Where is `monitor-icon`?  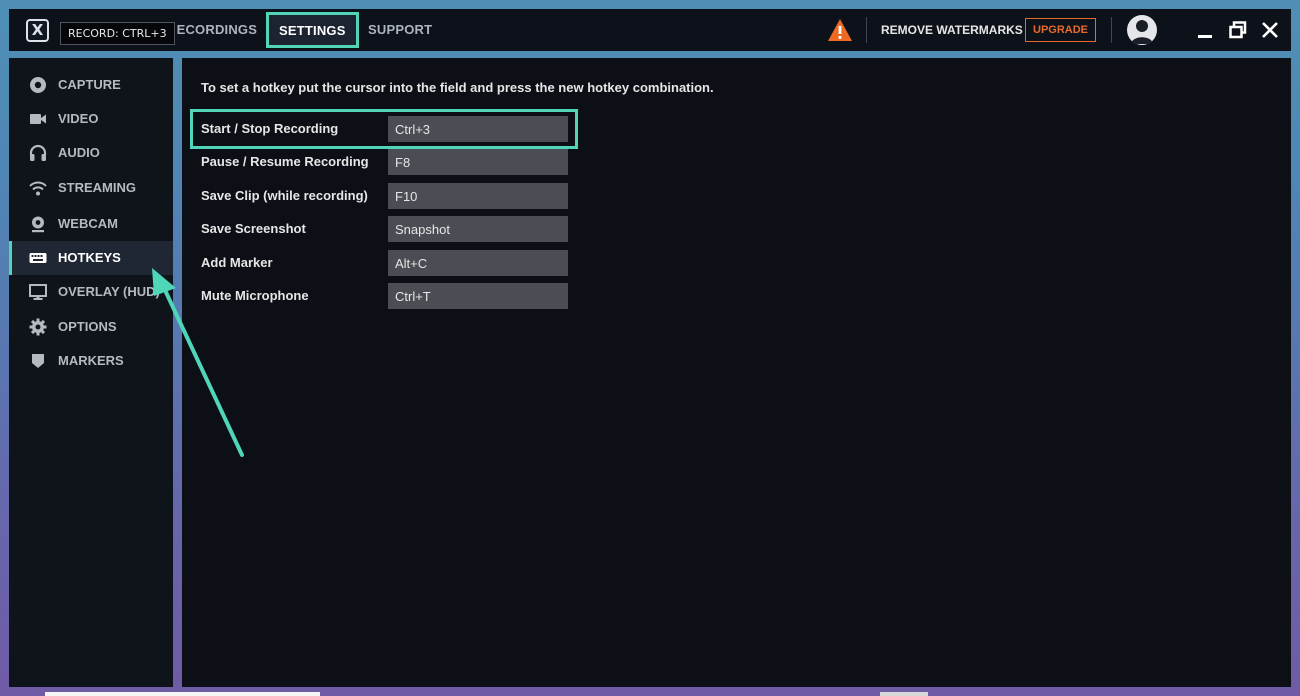 monitor-icon is located at coordinates (38, 292).